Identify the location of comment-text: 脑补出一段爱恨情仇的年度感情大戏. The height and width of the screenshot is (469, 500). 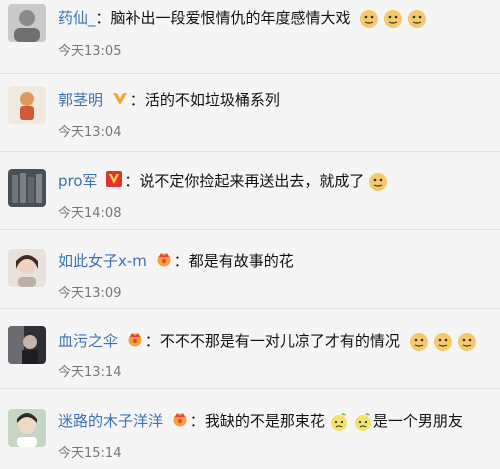
(230, 18).